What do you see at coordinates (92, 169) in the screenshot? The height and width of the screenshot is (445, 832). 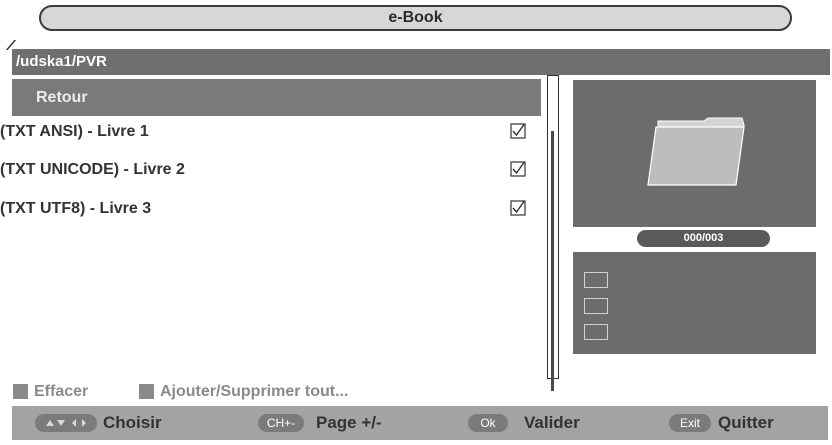 I see `file-label: (TXT UNICODE) - Livre 2` at bounding box center [92, 169].